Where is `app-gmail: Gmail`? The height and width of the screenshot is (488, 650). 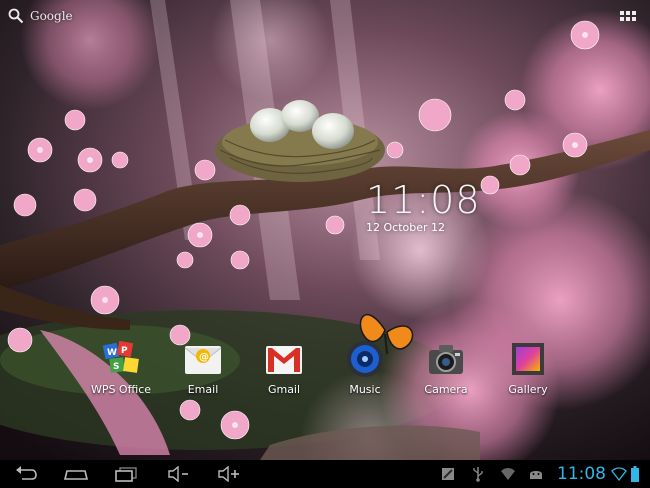 app-gmail: Gmail is located at coordinates (284, 367).